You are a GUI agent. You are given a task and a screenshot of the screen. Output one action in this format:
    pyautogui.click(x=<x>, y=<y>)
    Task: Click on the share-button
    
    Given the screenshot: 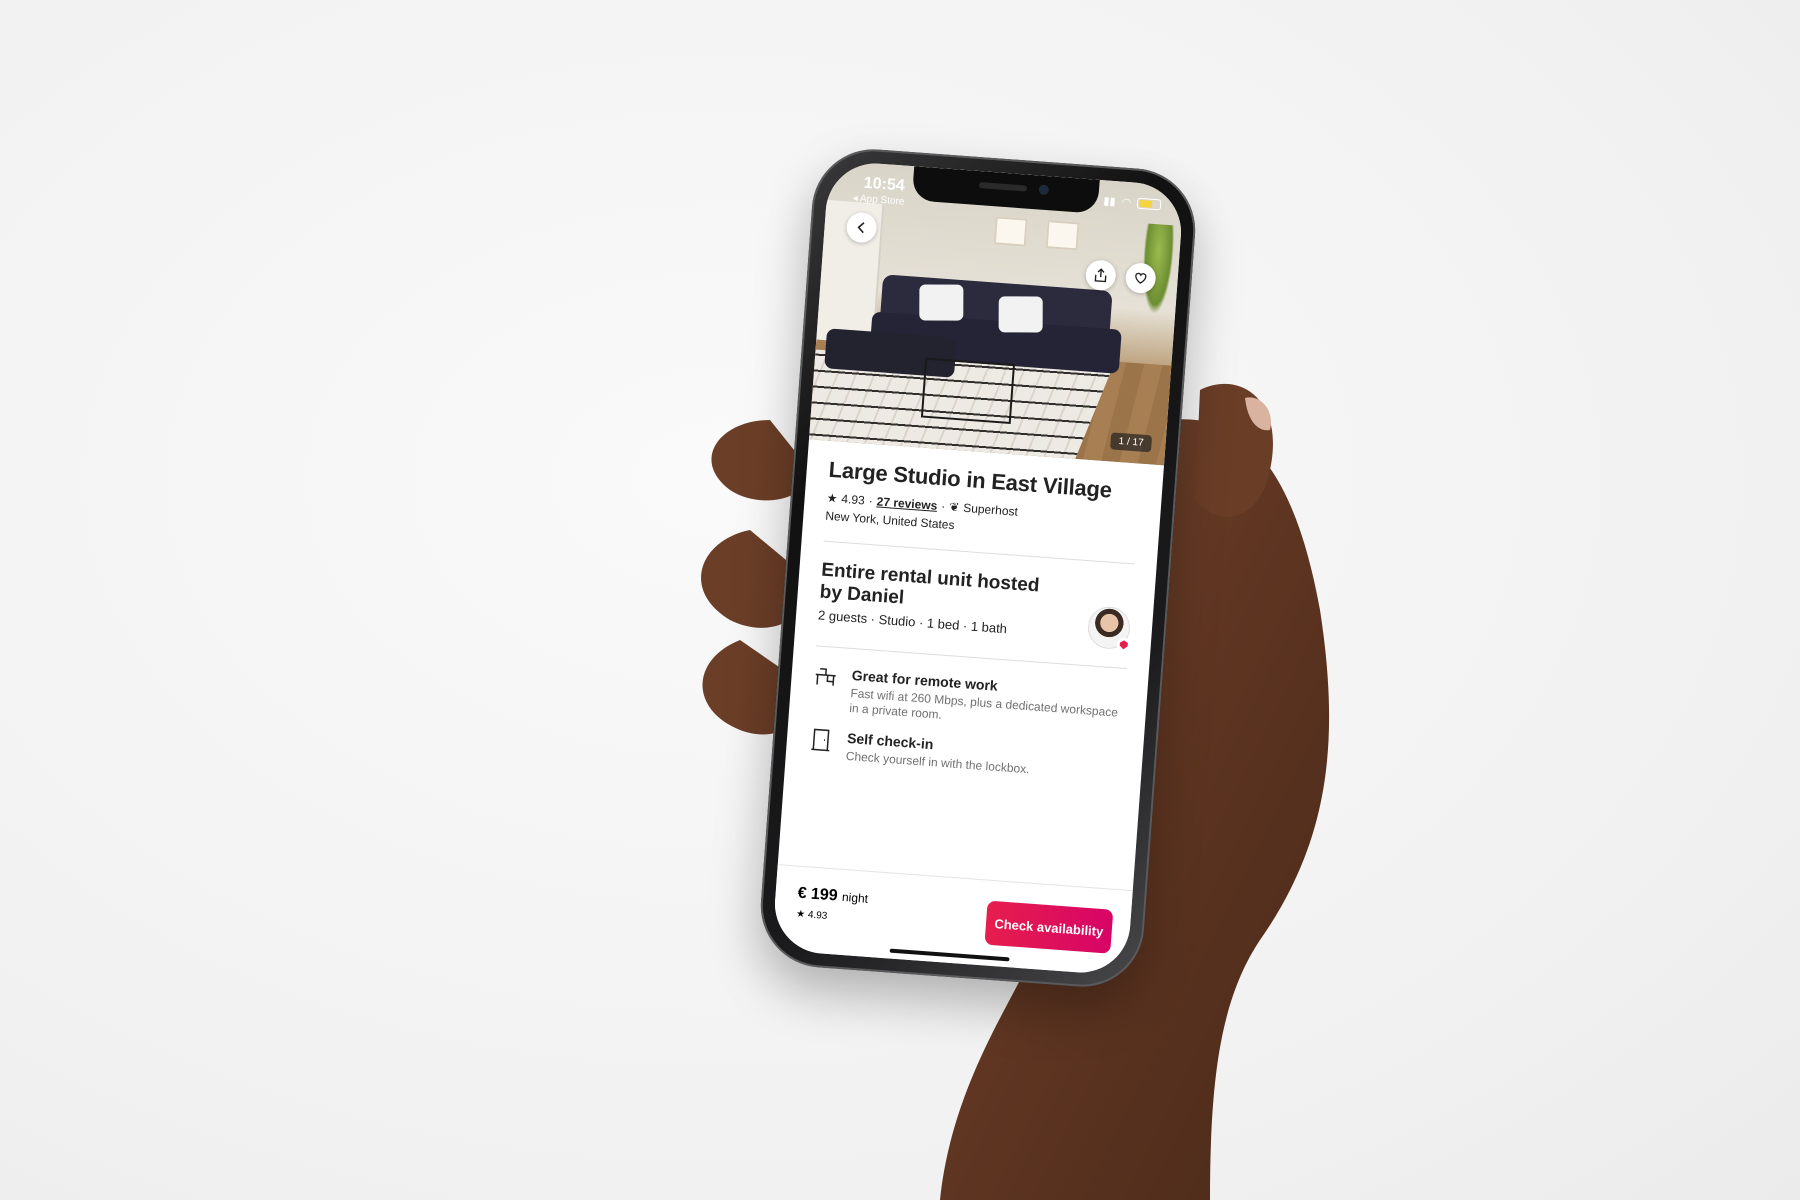 What is the action you would take?
    pyautogui.click(x=1100, y=275)
    